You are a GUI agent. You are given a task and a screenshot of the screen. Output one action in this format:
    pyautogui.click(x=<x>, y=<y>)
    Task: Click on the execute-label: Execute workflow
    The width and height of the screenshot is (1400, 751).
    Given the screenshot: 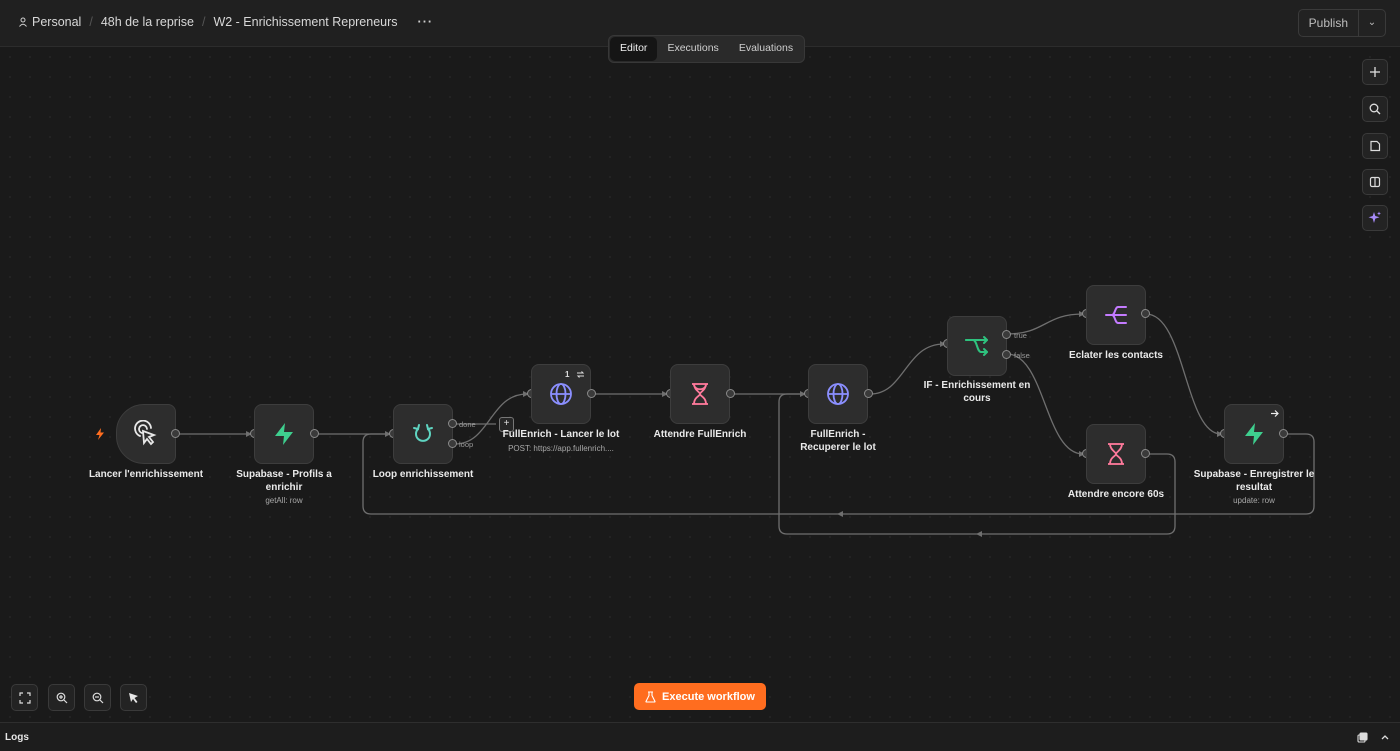 What is the action you would take?
    pyautogui.click(x=708, y=696)
    